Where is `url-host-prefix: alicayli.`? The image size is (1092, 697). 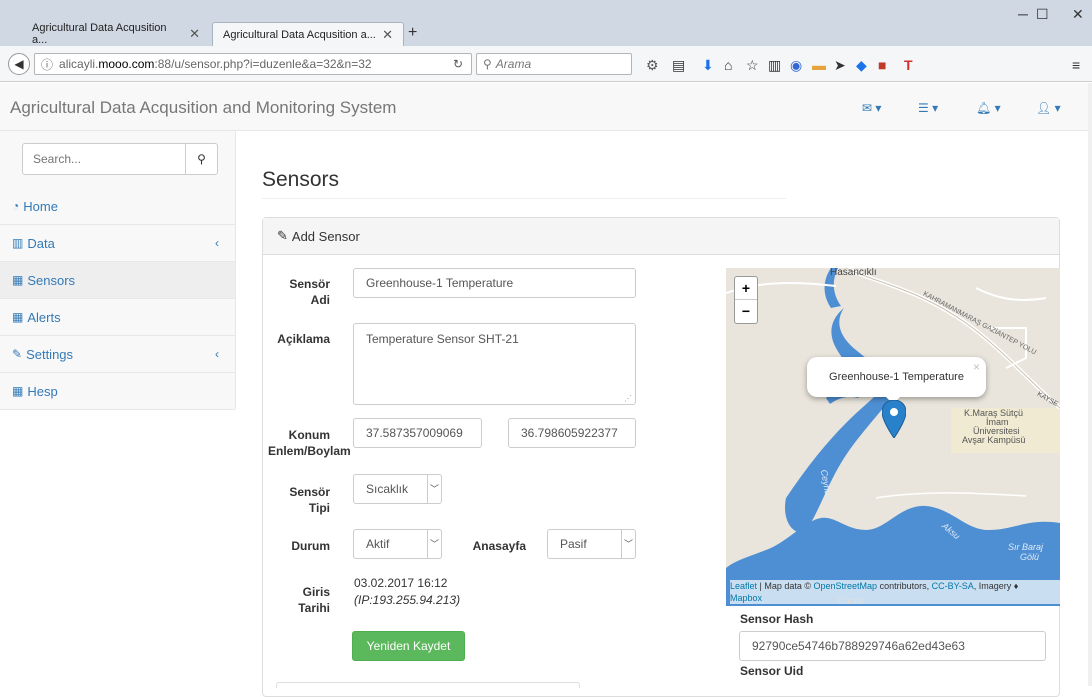 url-host-prefix: alicayli. is located at coordinates (79, 64).